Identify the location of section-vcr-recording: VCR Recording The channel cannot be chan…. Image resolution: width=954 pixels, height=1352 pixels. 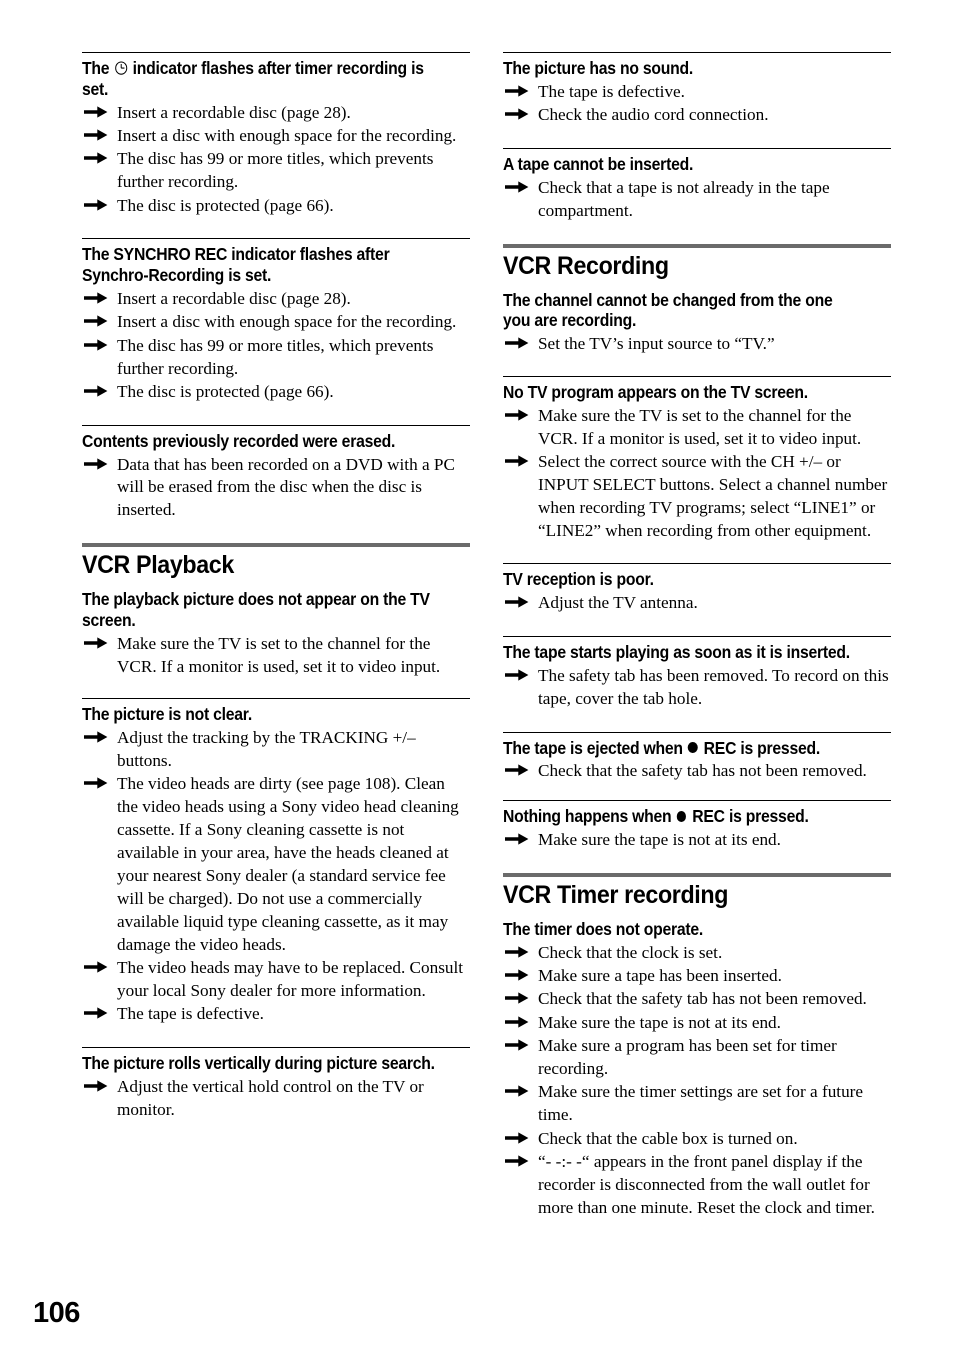
(697, 299).